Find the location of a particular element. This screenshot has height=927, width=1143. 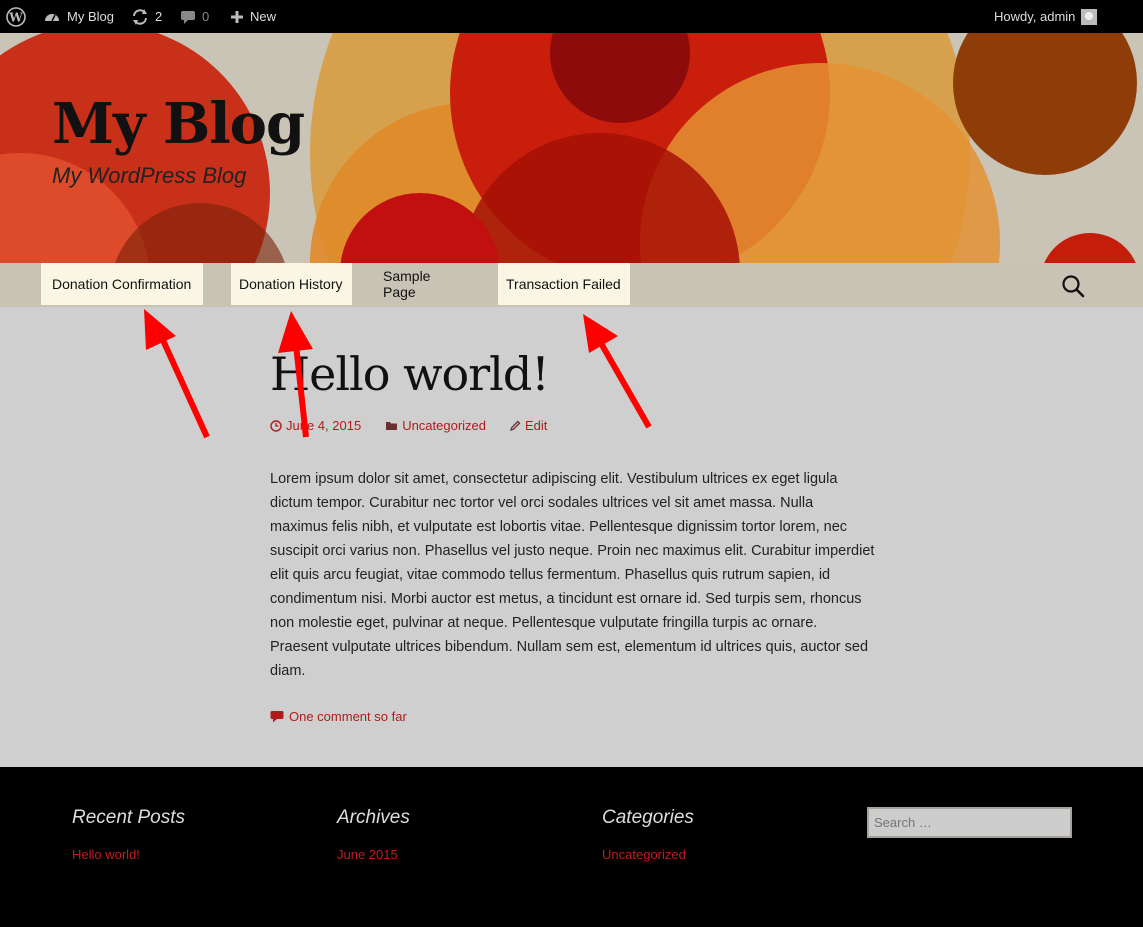

nav-item-label: Donation History is located at coordinates (291, 284).